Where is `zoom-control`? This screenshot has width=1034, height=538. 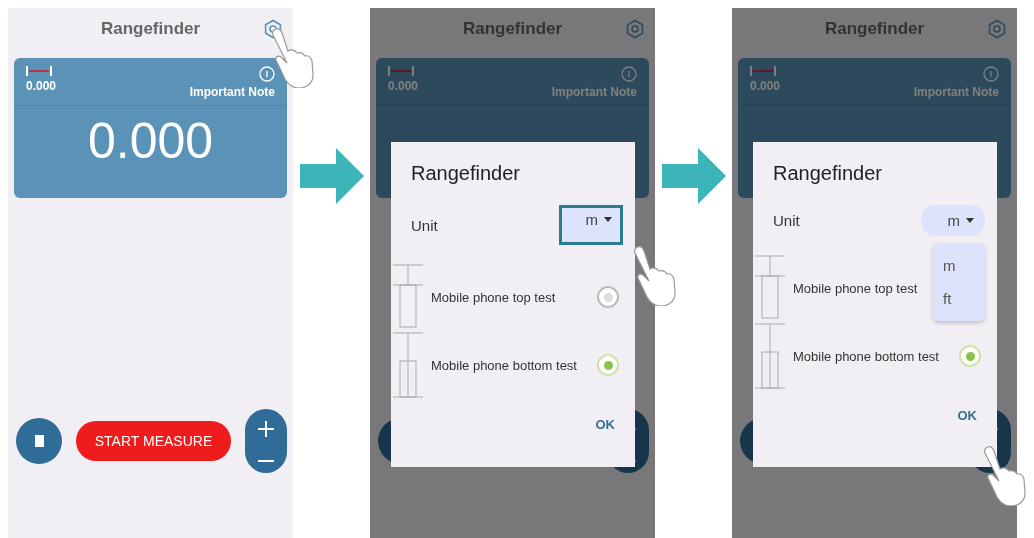 zoom-control is located at coordinates (266, 441).